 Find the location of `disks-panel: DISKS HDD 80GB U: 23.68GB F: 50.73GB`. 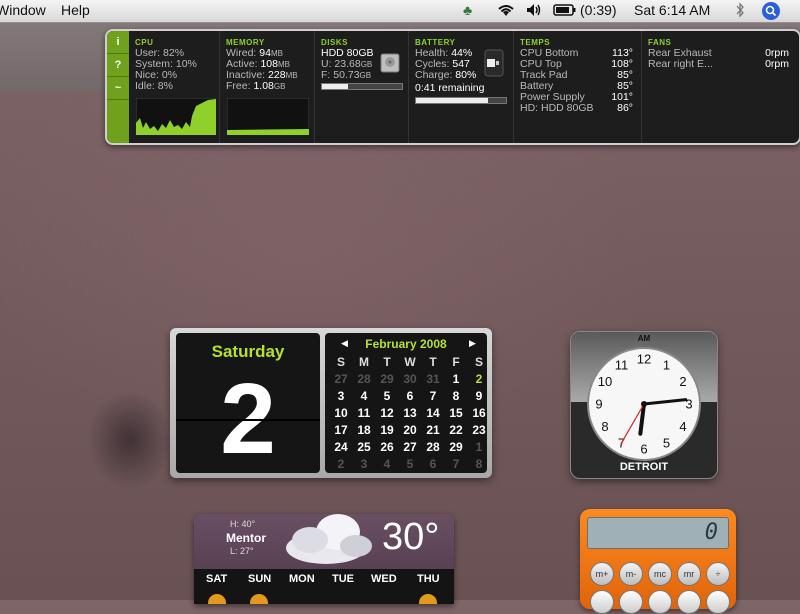

disks-panel: DISKS HDD 80GB U: 23.68GB F: 50.73GB is located at coordinates (362, 87).